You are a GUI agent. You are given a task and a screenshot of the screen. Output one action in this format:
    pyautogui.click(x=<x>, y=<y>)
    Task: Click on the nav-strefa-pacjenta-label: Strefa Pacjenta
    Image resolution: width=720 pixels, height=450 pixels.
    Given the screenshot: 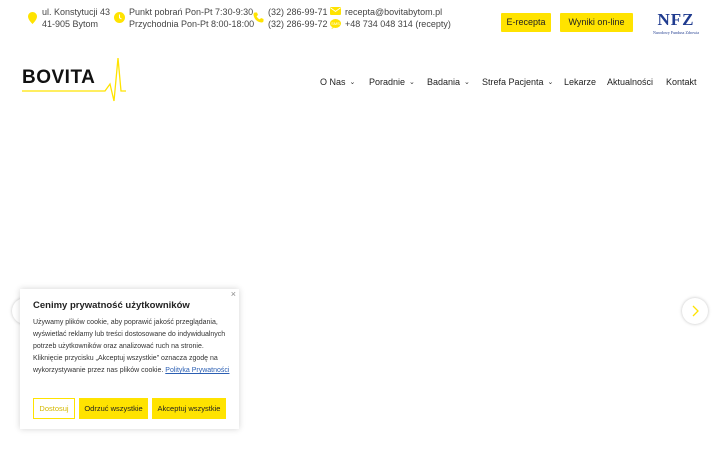 What is the action you would take?
    pyautogui.click(x=513, y=82)
    